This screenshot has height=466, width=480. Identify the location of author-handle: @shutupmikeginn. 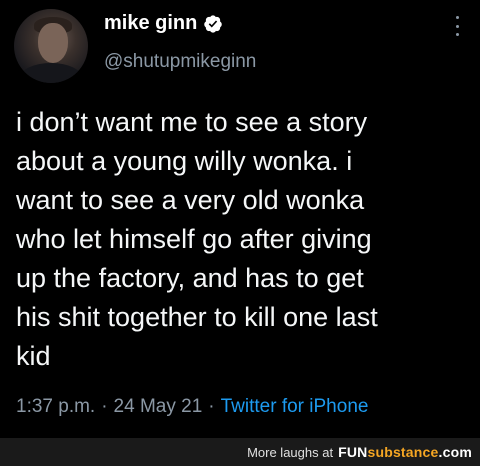
(180, 62).